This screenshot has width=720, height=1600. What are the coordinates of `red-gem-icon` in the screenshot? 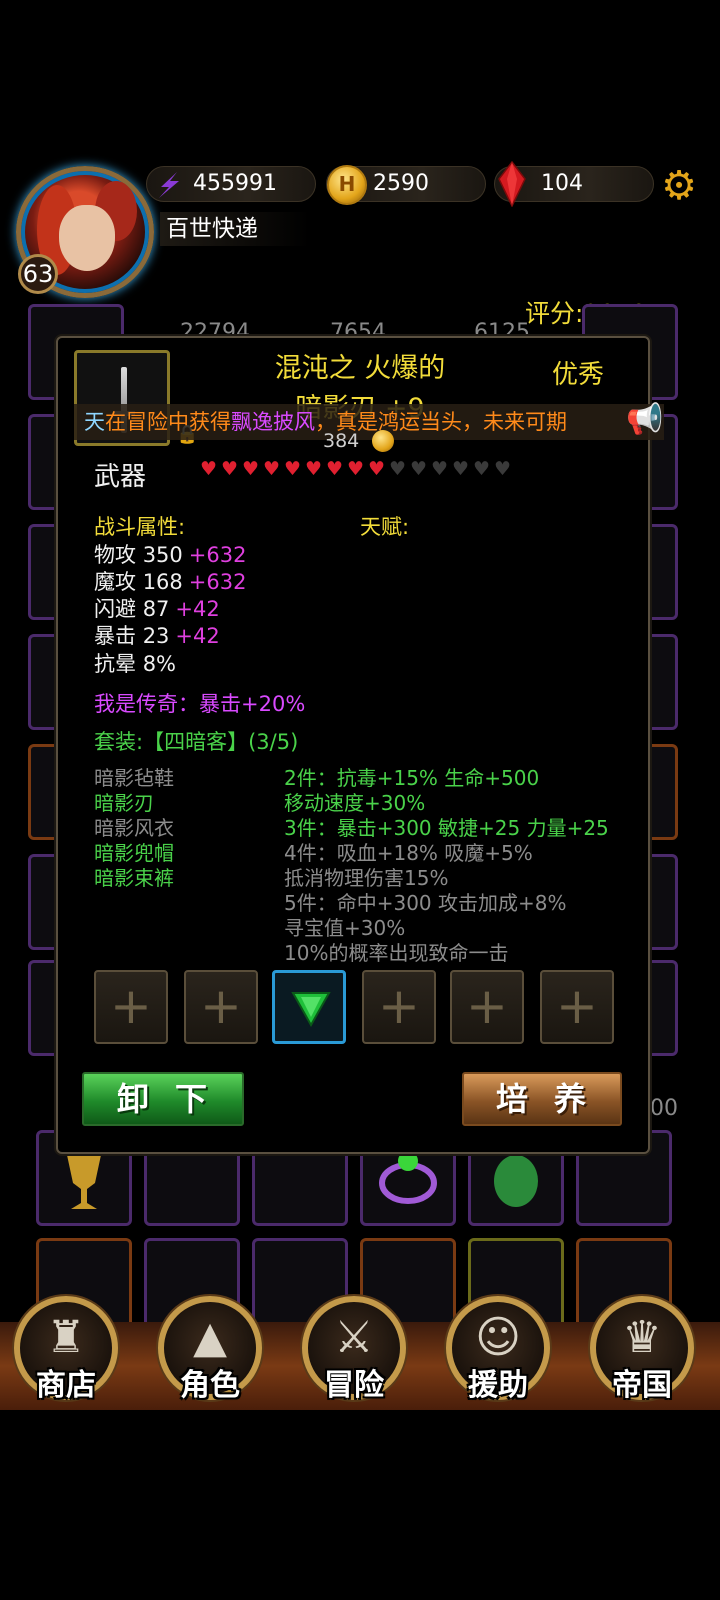 It's located at (512, 184).